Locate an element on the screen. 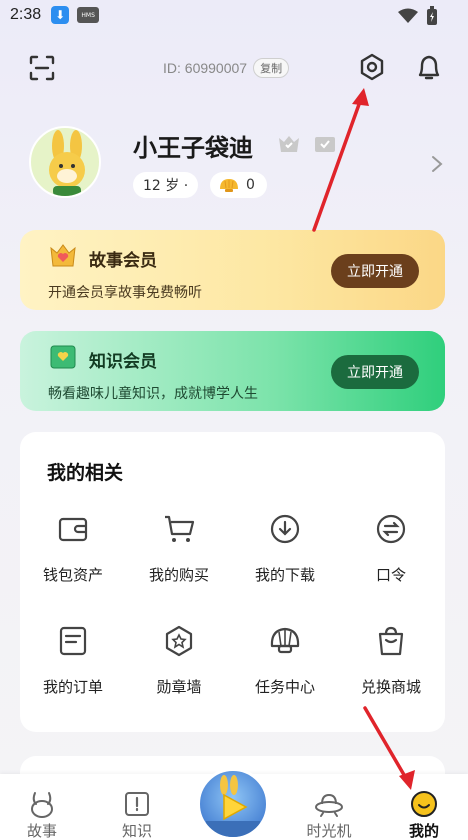  copy-id-button: 复制 is located at coordinates (271, 68).